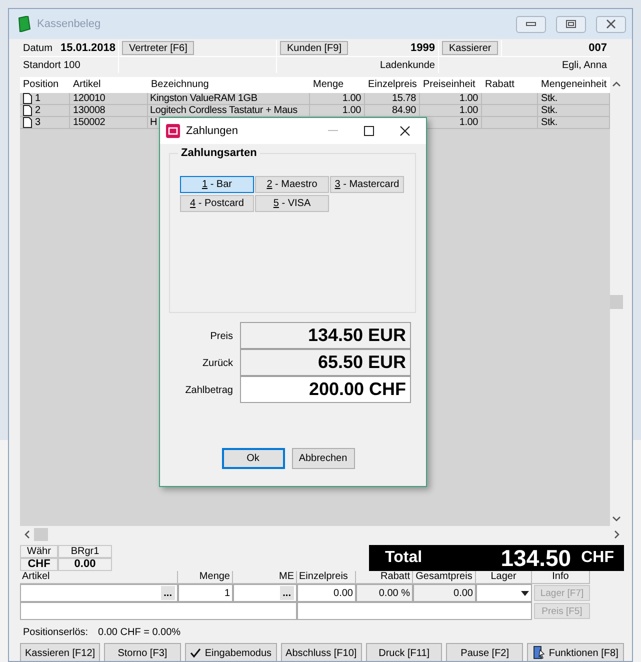 This screenshot has width=641, height=662. Describe the element at coordinates (326, 593) in the screenshot. I see `unit-price-field: 0.00` at that location.